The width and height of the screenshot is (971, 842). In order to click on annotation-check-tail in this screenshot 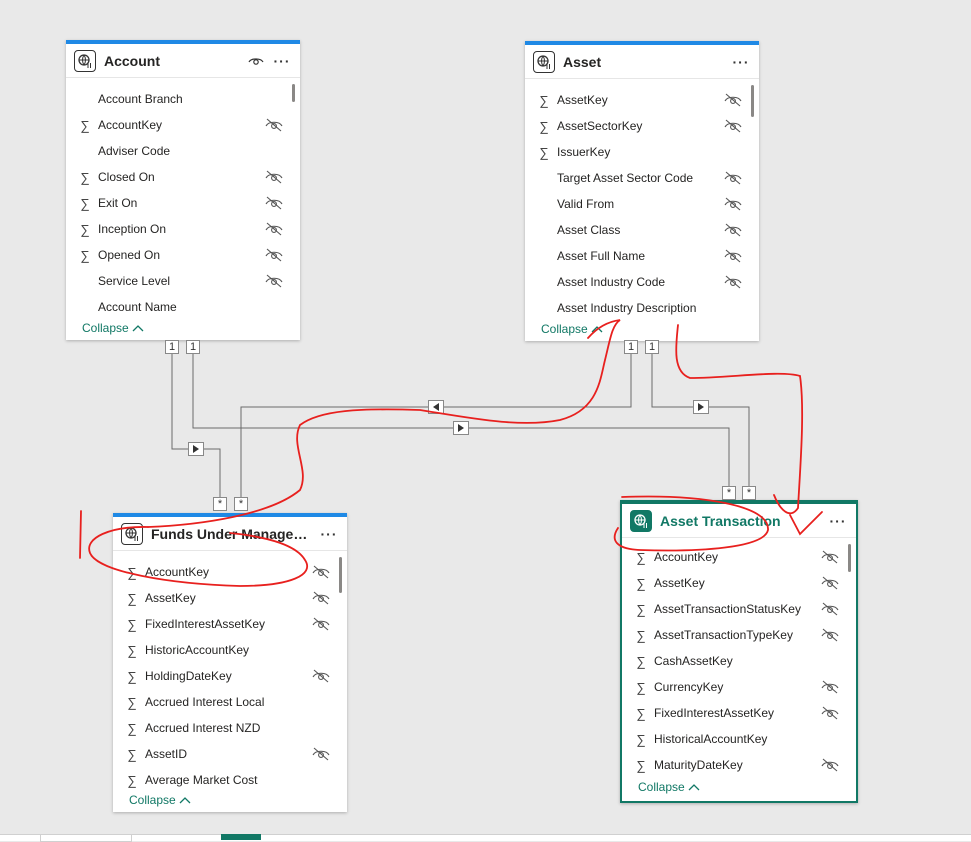, I will do `click(806, 523)`.